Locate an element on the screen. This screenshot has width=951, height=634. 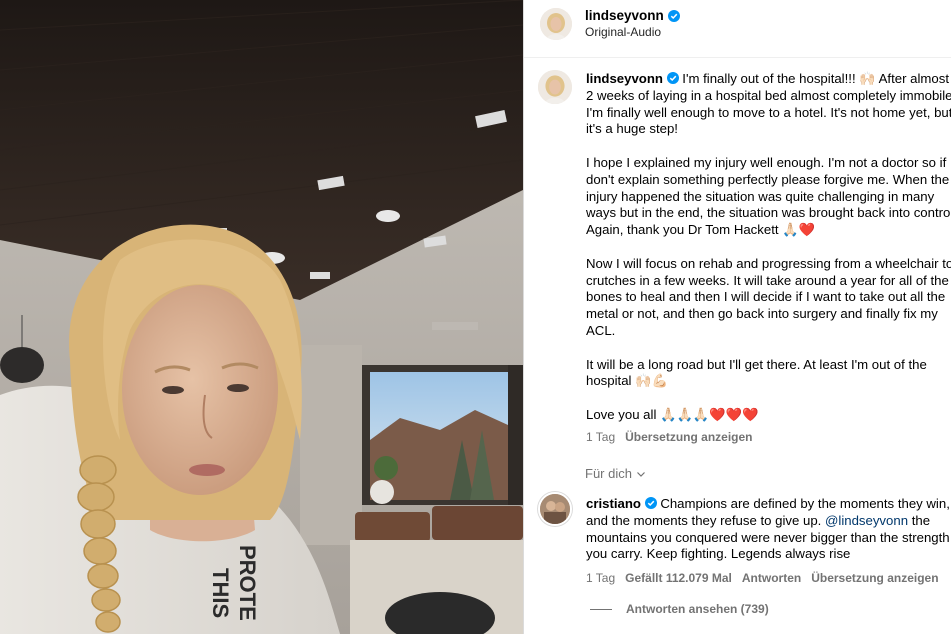
profile-avatar is located at coordinates (556, 24).